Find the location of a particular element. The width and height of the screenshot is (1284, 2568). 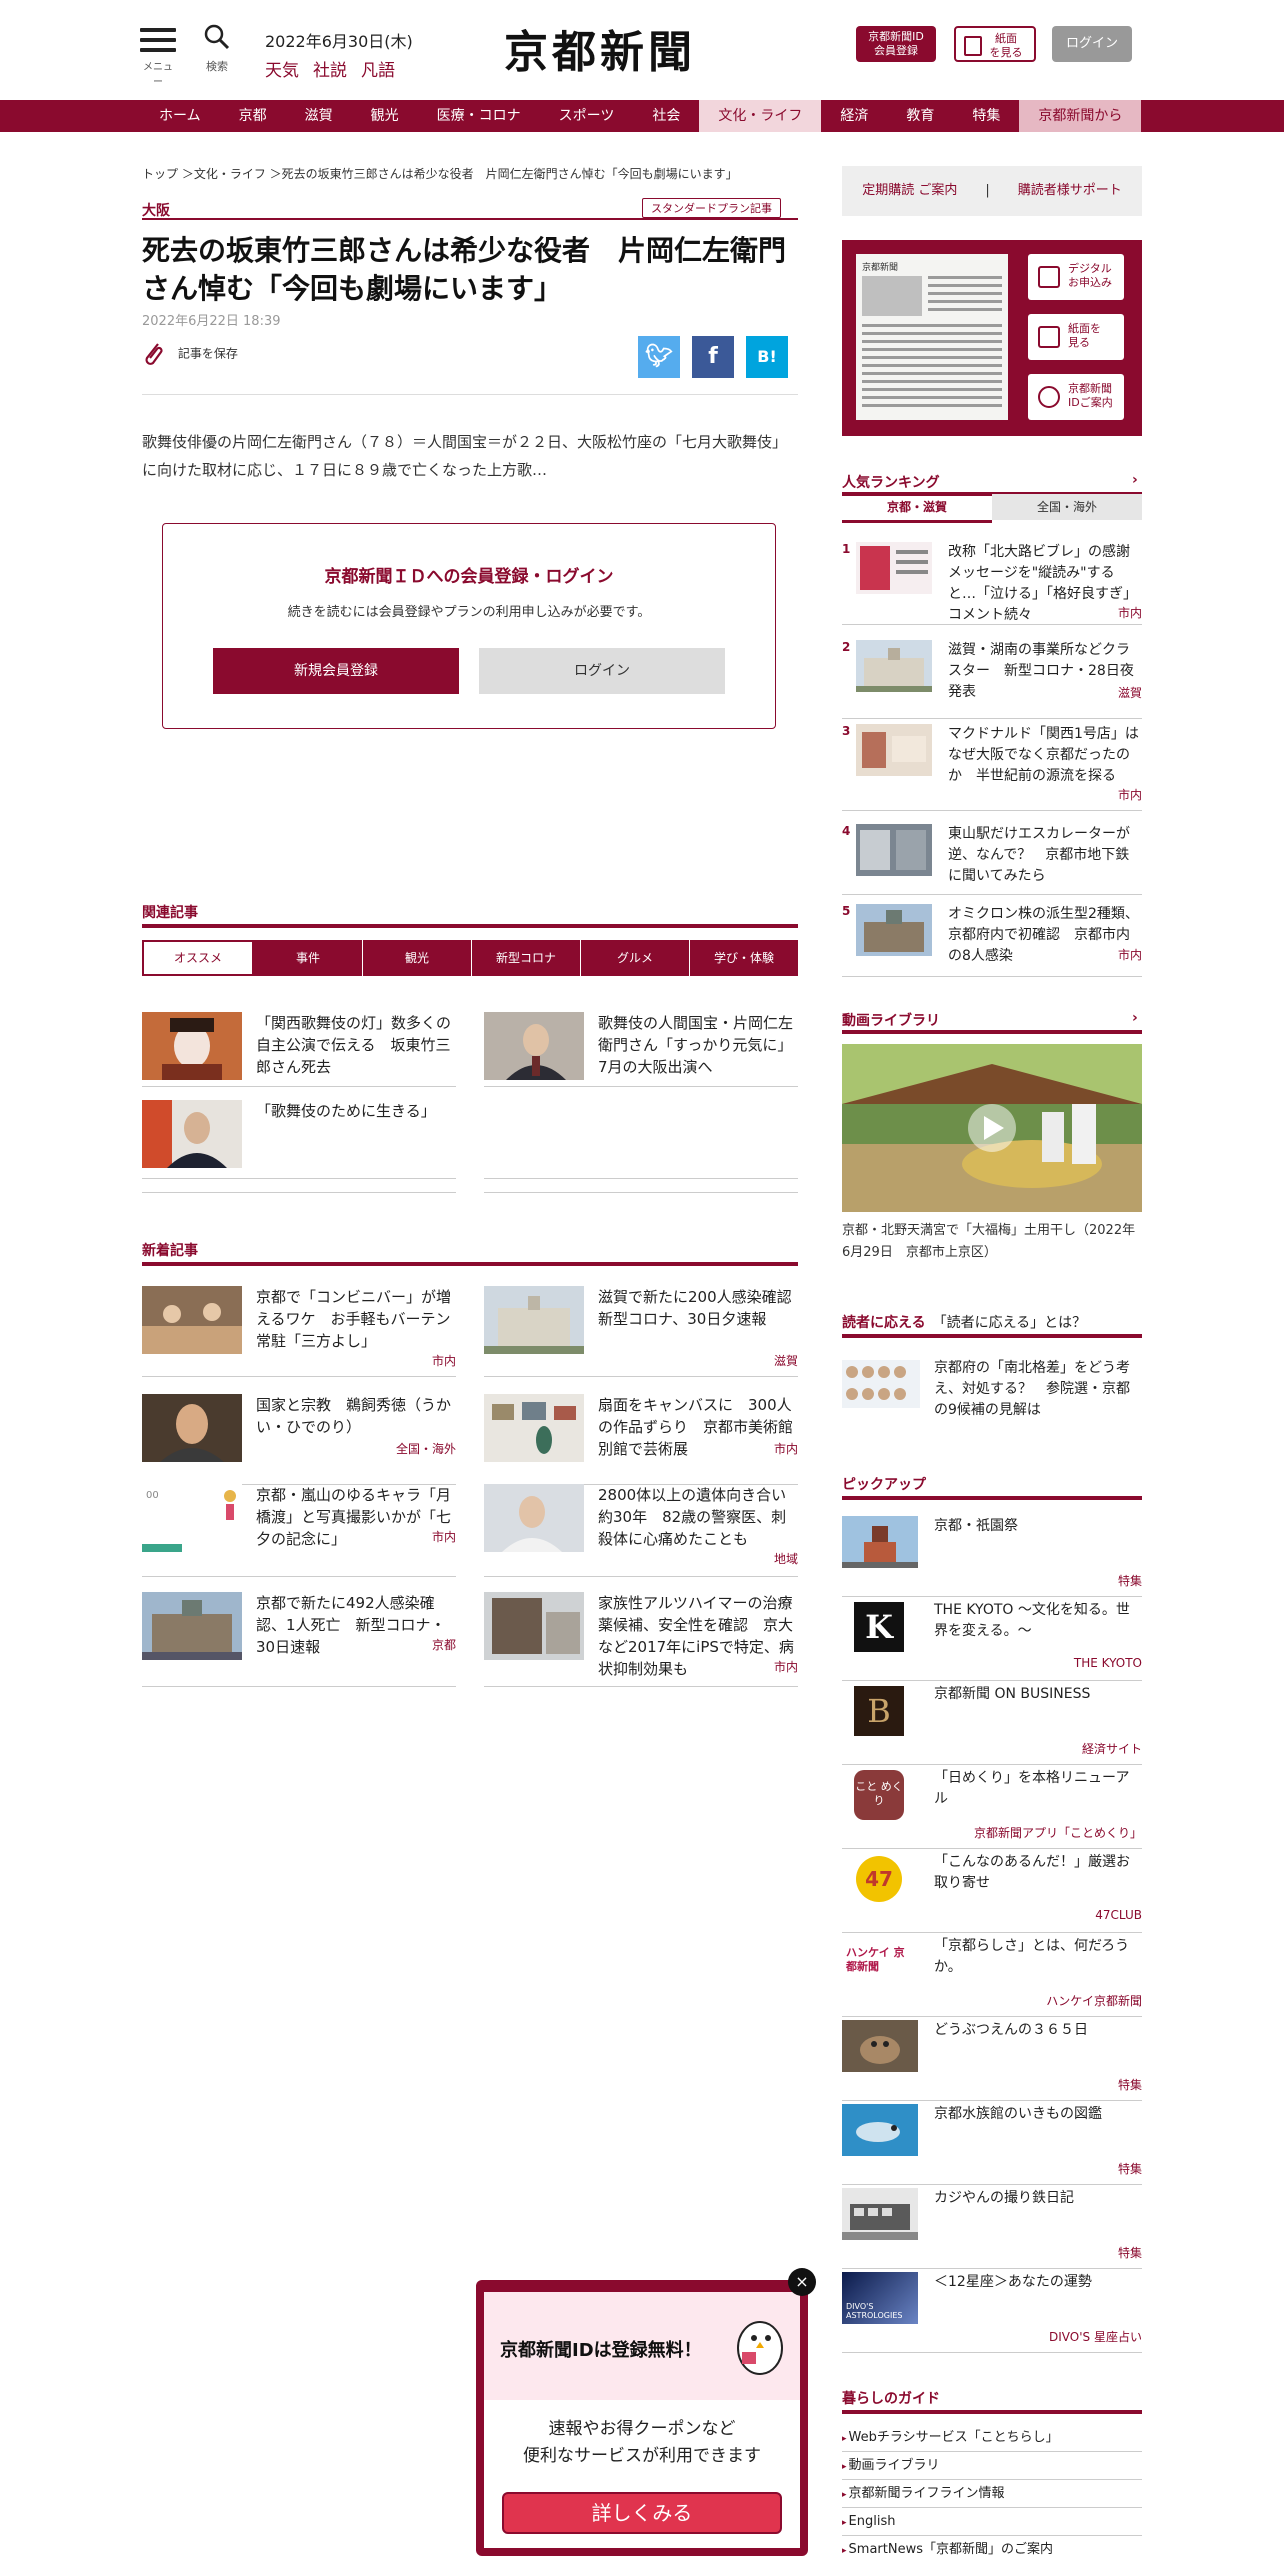

facebook-icon: f is located at coordinates (713, 356).